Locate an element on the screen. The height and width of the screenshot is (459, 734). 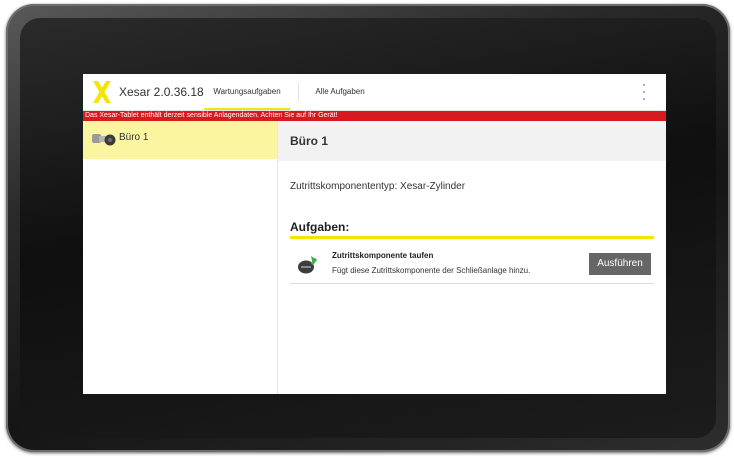
detail-title: Büro 1 is located at coordinates (309, 141).